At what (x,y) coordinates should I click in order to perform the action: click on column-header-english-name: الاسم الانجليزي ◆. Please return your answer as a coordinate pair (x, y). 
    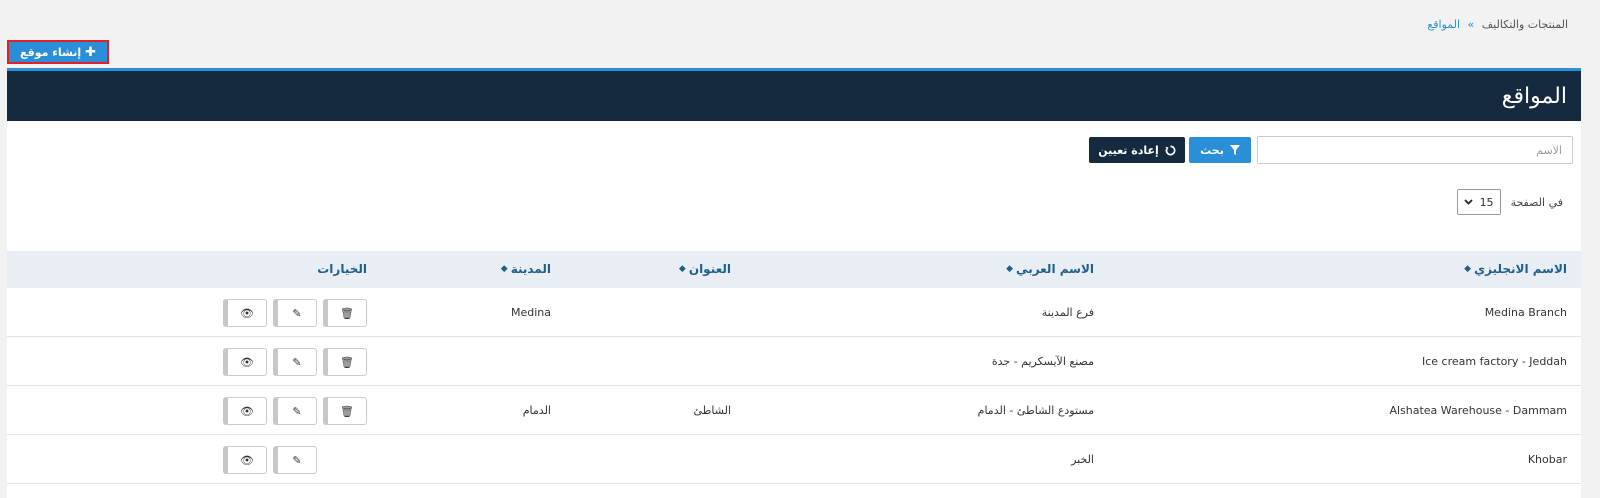
    Looking at the image, I should click on (1515, 269).